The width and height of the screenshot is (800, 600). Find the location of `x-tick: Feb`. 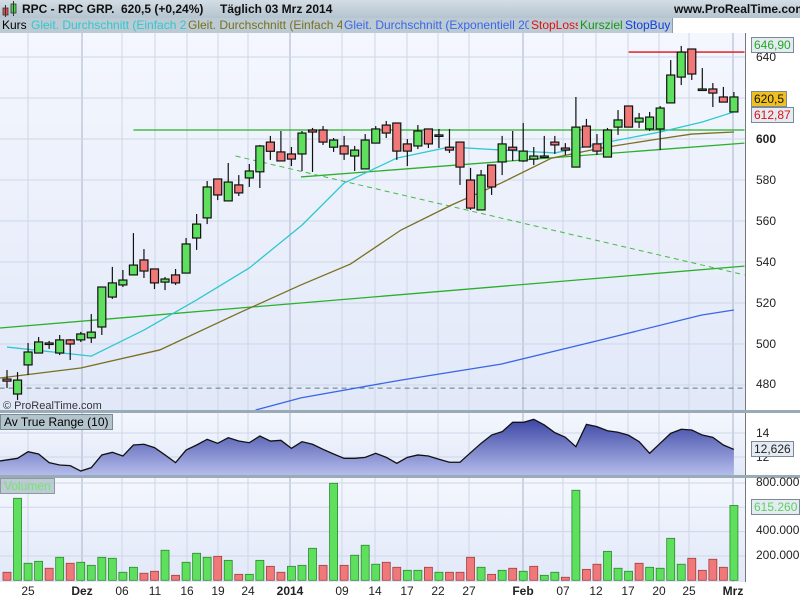

x-tick: Feb is located at coordinates (523, 591).